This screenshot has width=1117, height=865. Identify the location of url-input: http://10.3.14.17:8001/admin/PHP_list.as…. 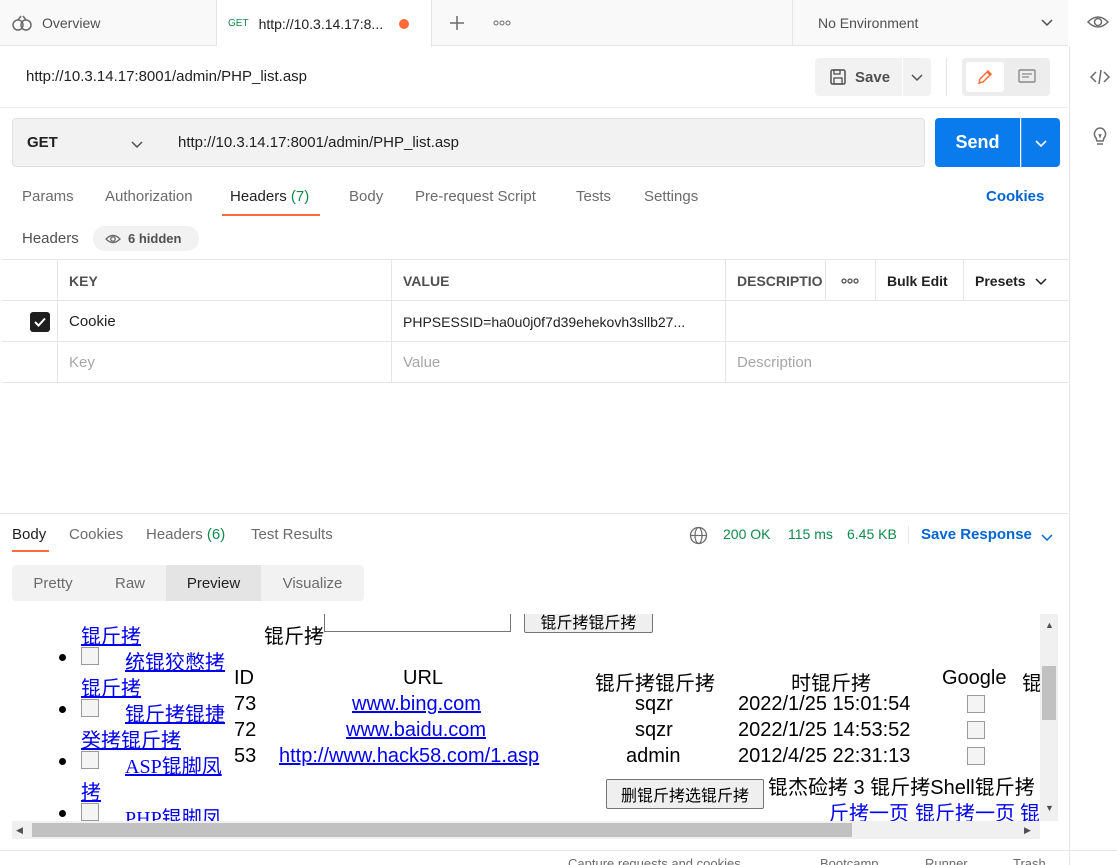
(540, 142).